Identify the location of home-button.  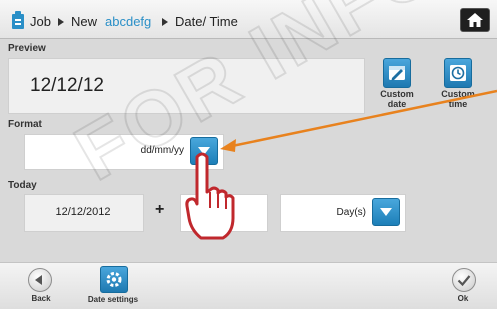
(475, 20).